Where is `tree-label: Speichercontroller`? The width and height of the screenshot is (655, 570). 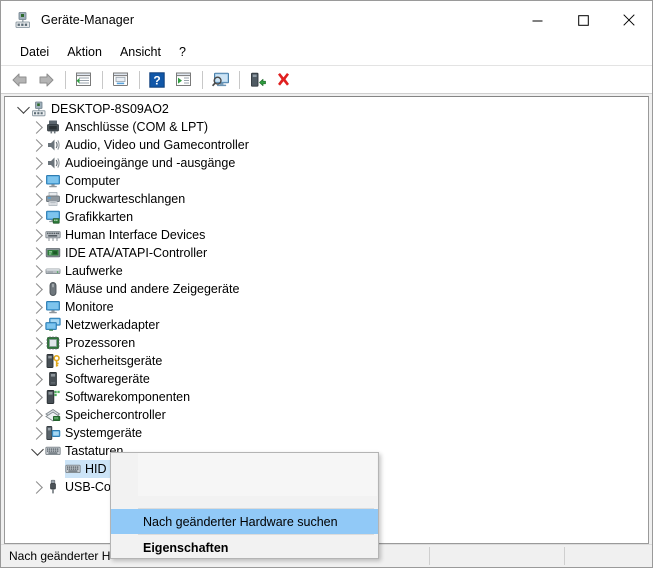 tree-label: Speichercontroller is located at coordinates (115, 415).